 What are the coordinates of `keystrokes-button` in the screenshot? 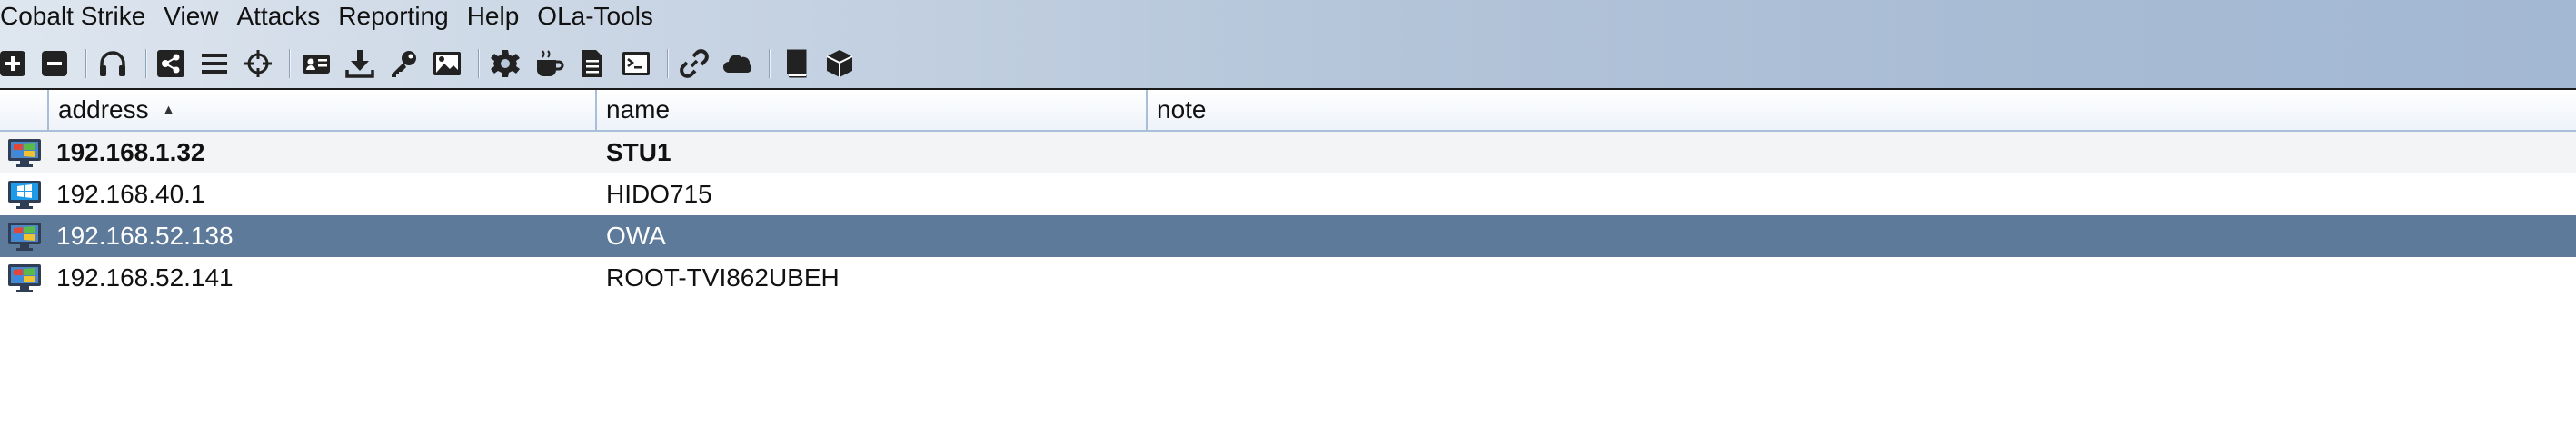 It's located at (403, 64).